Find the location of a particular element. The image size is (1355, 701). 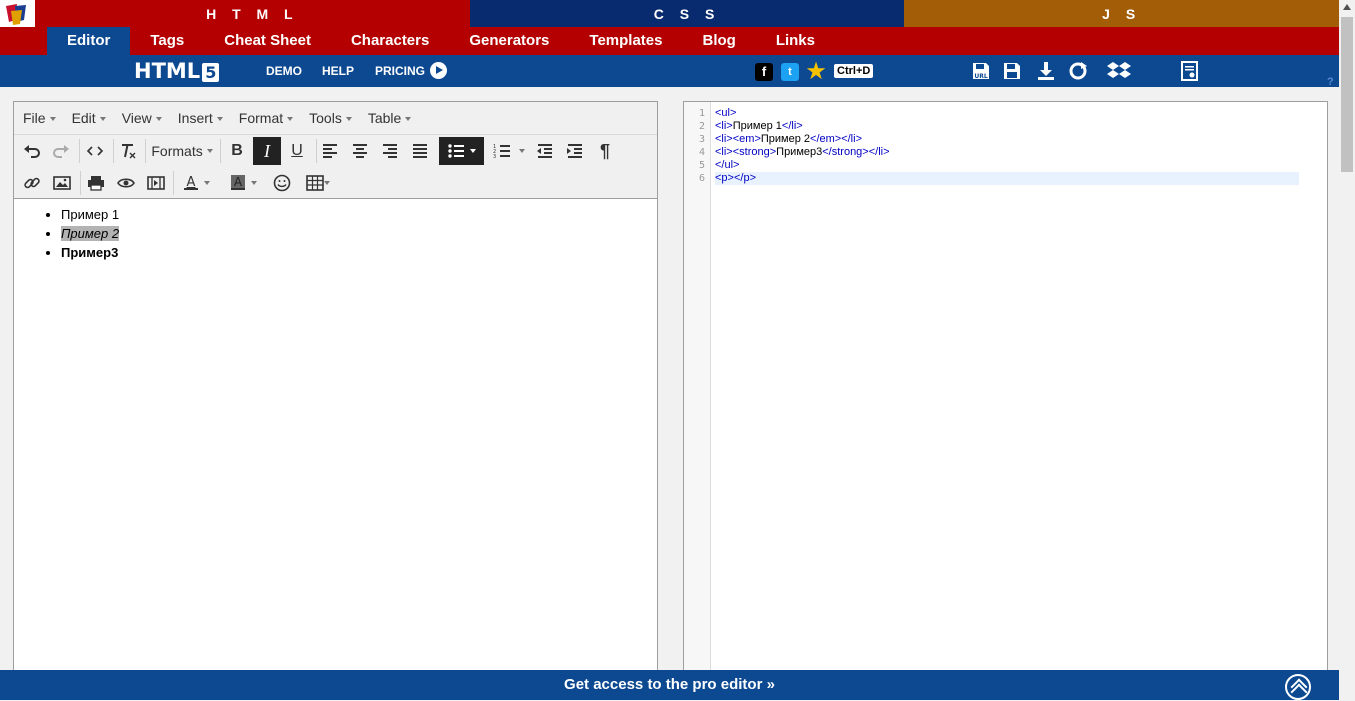

menu-insert: Insert is located at coordinates (200, 118).